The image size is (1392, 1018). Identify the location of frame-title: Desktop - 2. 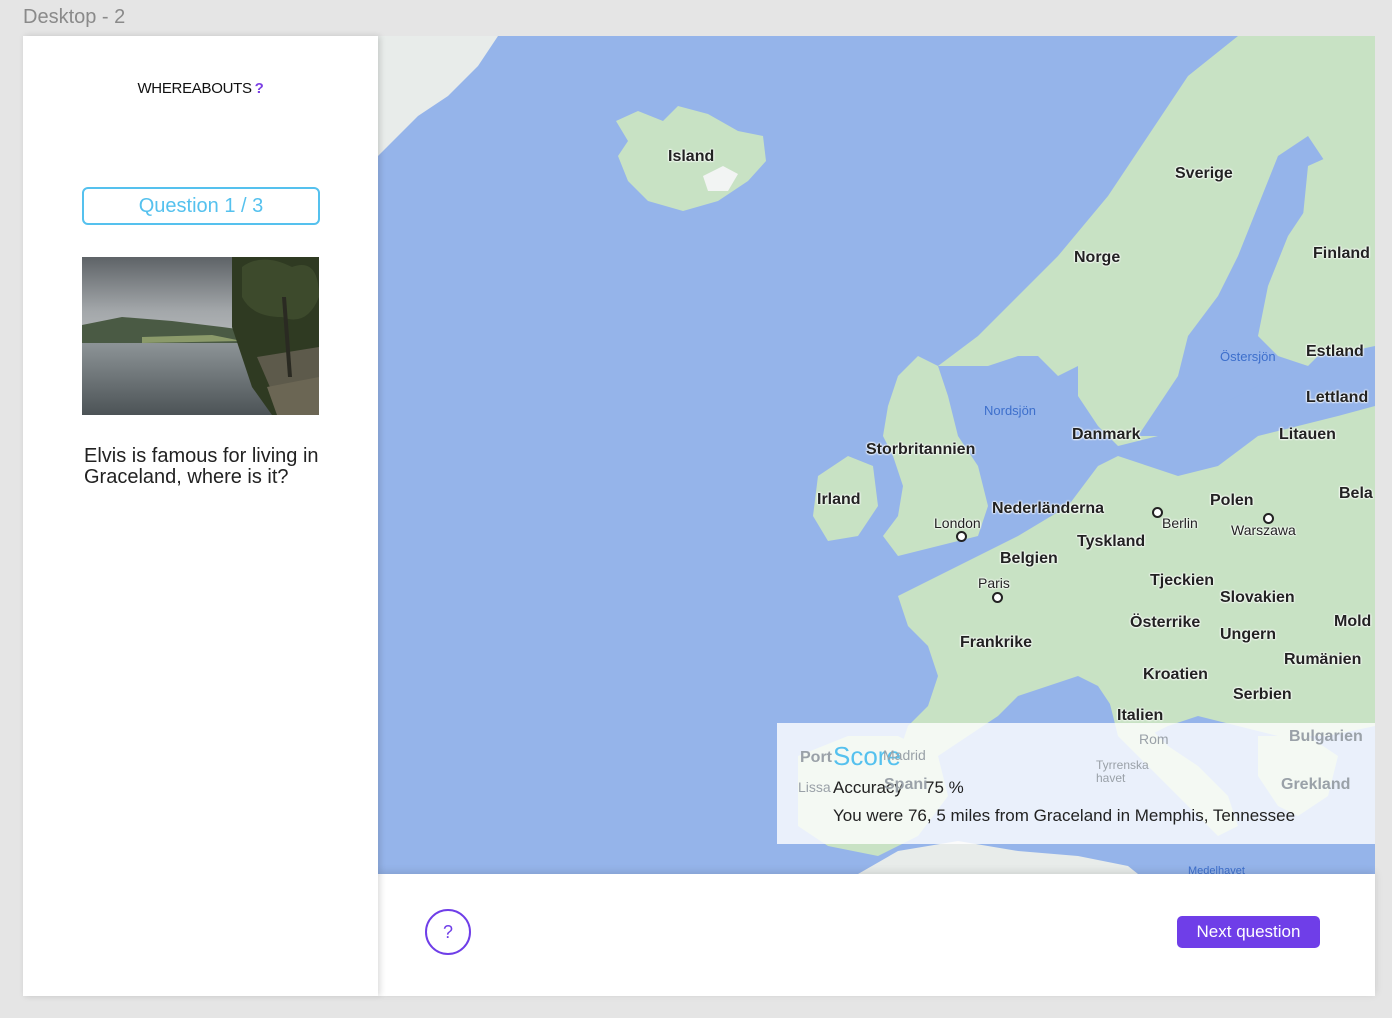
(74, 17).